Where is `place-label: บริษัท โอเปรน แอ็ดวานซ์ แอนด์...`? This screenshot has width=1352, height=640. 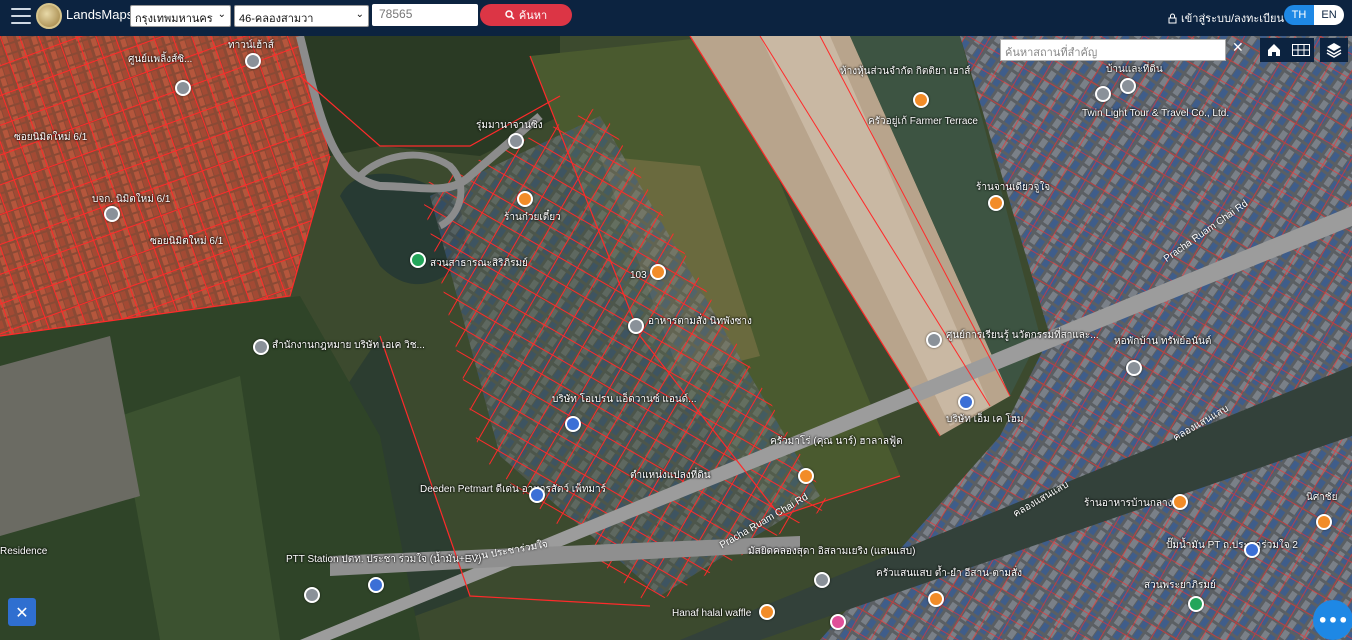 place-label: บริษัท โอเปรน แอ็ดวานซ์ แอนด์... is located at coordinates (624, 399).